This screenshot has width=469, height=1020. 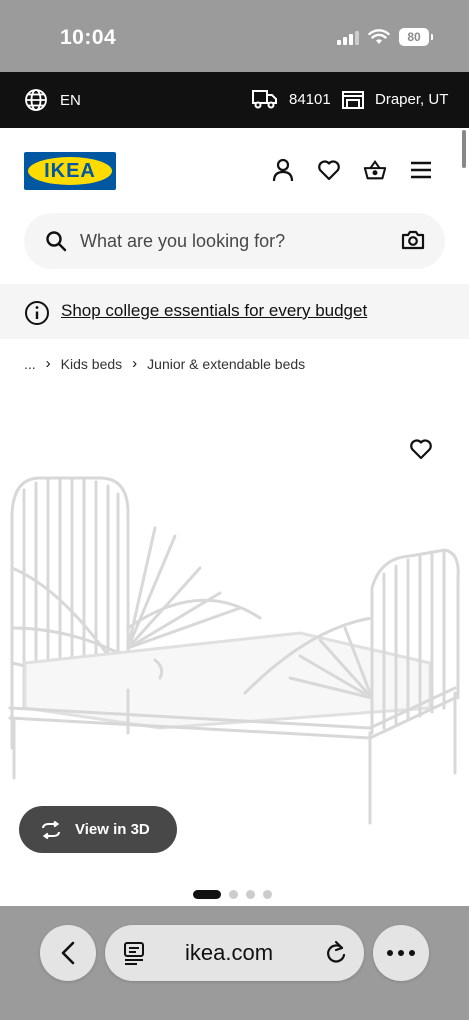 I want to click on image-carousel-dots, so click(x=232, y=894).